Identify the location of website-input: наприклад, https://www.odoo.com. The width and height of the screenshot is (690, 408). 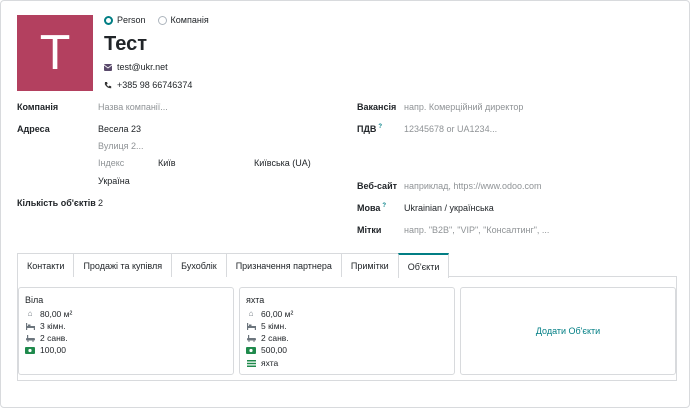
(472, 186).